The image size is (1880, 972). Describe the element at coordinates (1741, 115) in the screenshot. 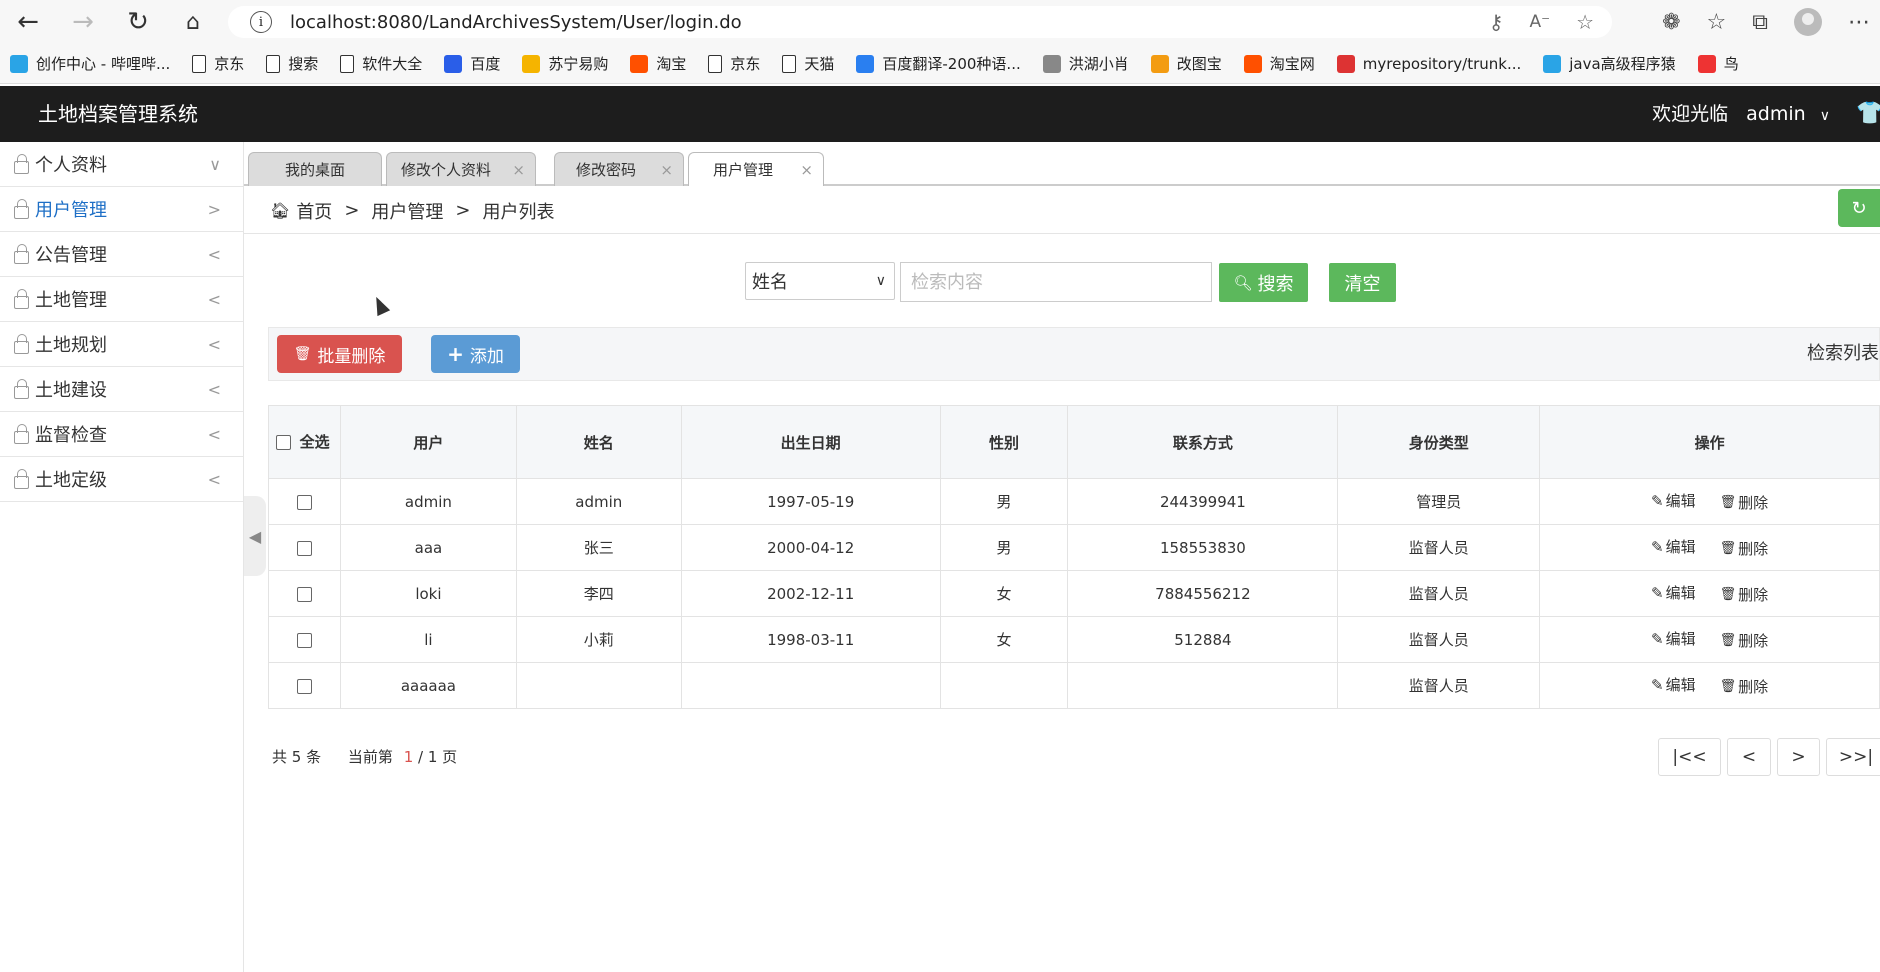

I see `user-menu: 欢迎光临 admin ∨` at that location.